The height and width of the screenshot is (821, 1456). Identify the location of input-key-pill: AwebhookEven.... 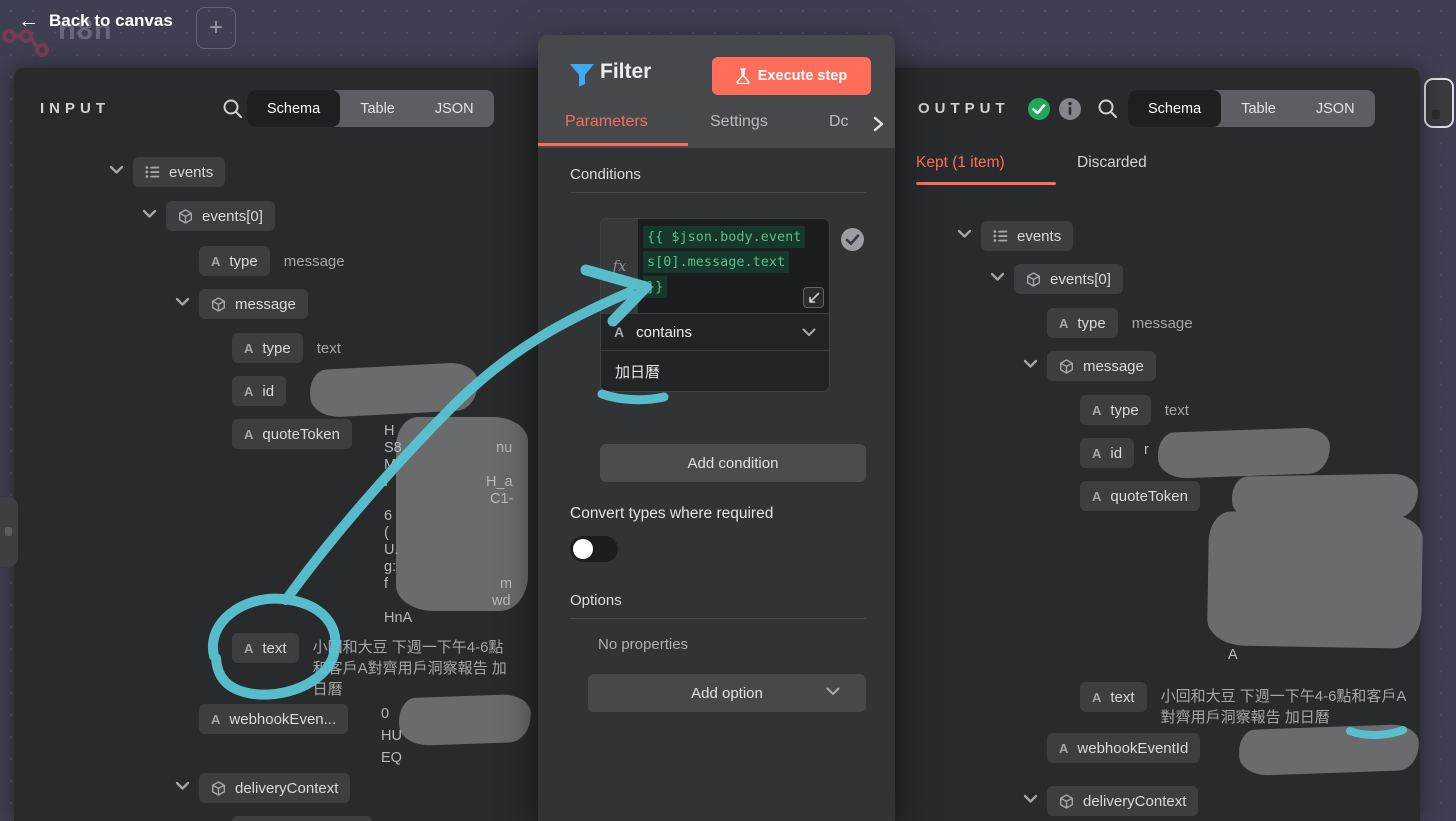
(274, 719).